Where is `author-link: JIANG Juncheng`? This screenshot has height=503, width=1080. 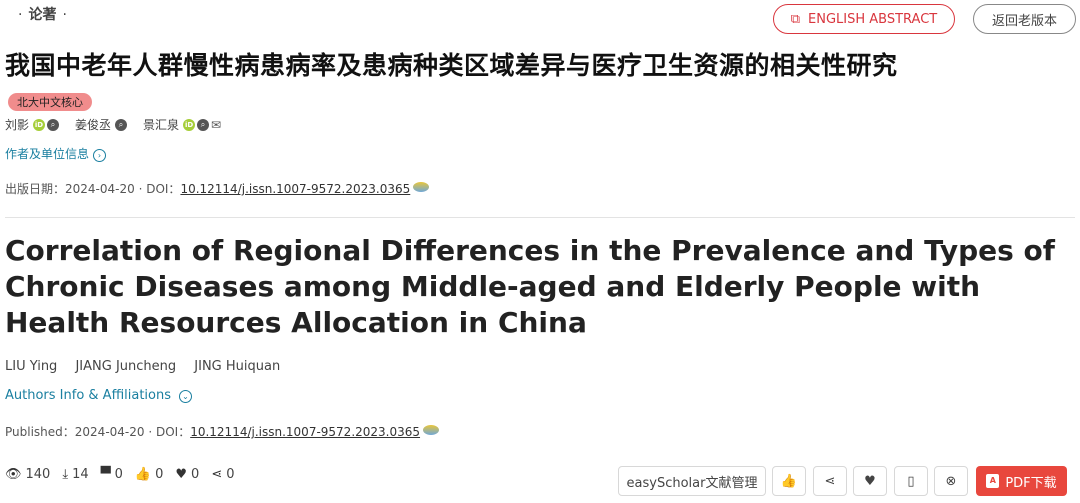
author-link: JIANG Juncheng is located at coordinates (125, 366).